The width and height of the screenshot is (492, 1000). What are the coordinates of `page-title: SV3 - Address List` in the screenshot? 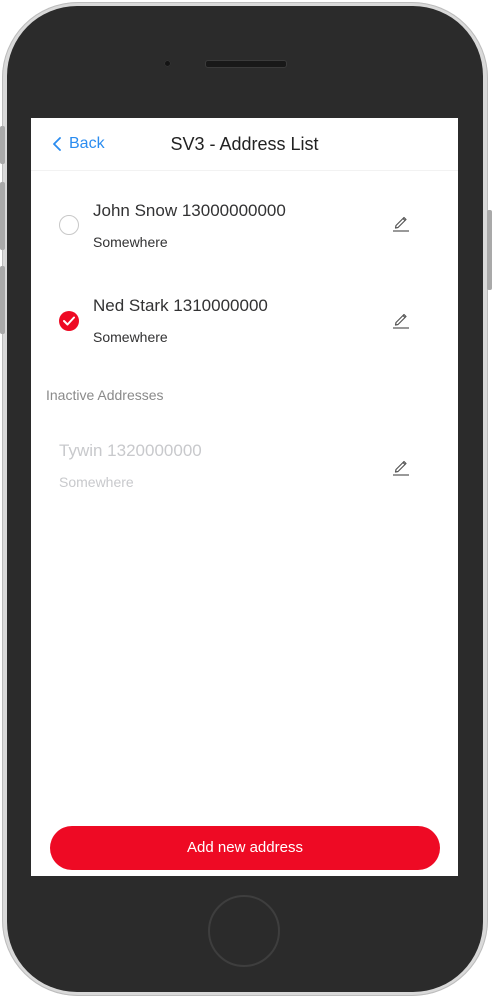 It's located at (244, 144).